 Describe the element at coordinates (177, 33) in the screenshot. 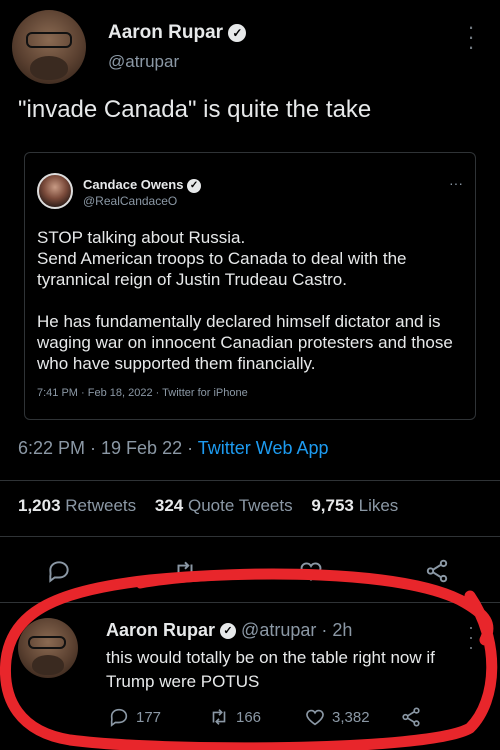

I see `author-name: Aaron Rupar ✓` at that location.